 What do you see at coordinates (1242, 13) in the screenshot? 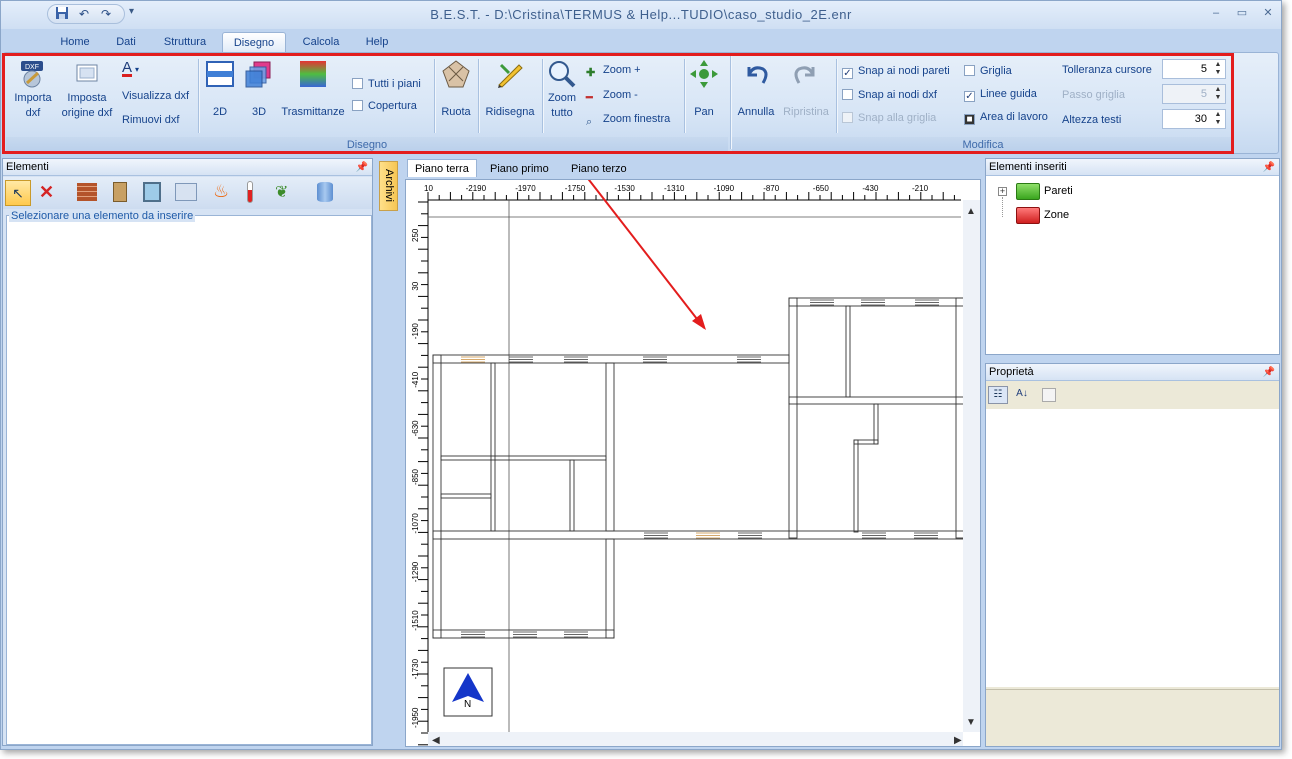
I see `maximize-button: ▭` at bounding box center [1242, 13].